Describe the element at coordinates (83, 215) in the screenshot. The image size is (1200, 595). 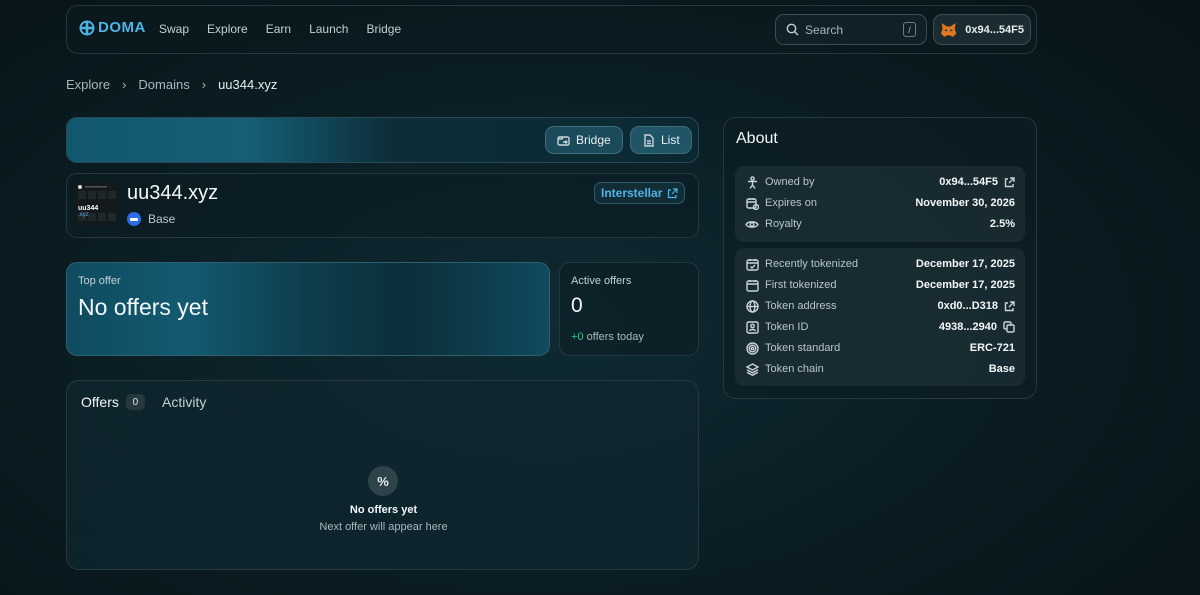
I see `thumbnail-tld: .xyz` at that location.